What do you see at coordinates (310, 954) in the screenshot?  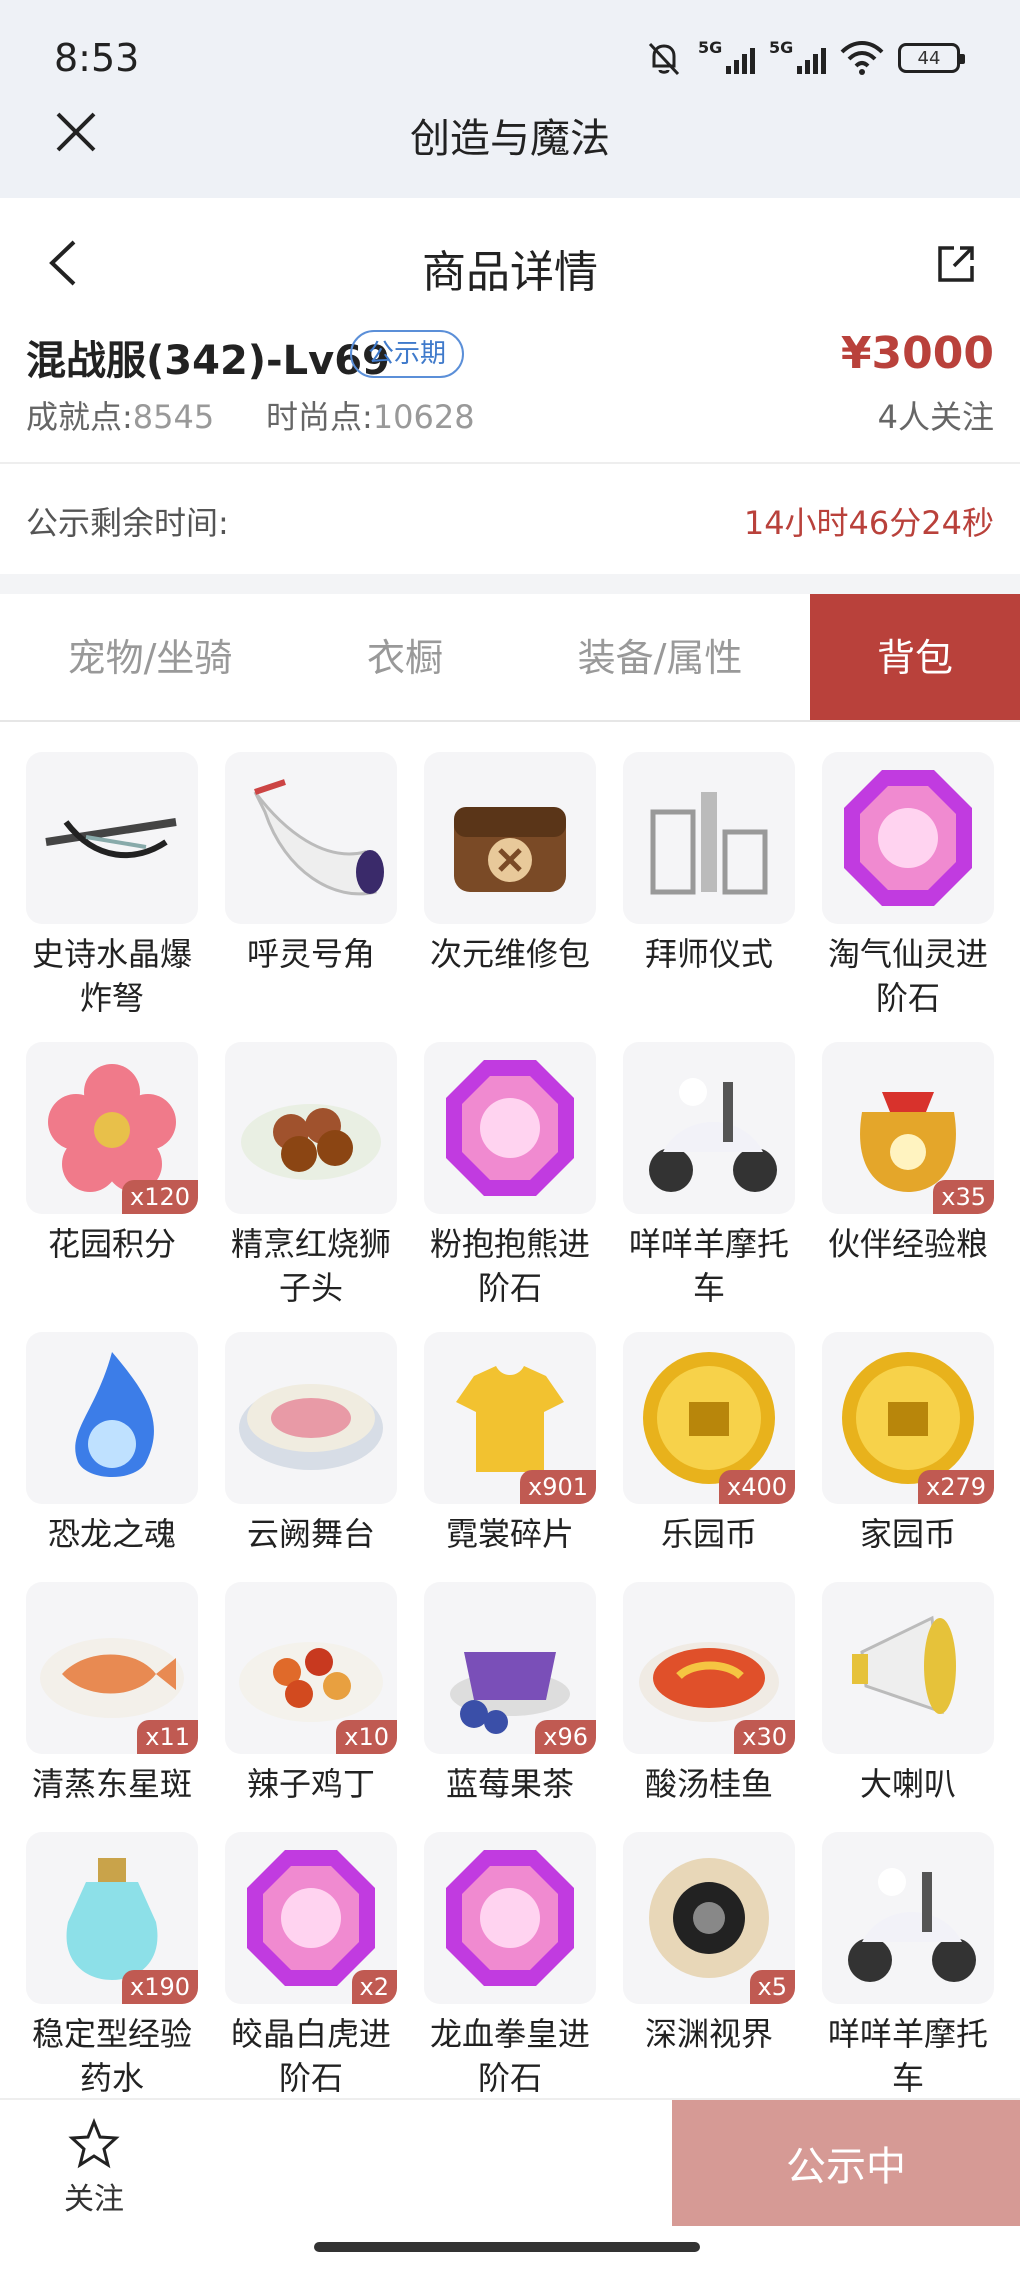 I see `item-name: 呼灵号角` at bounding box center [310, 954].